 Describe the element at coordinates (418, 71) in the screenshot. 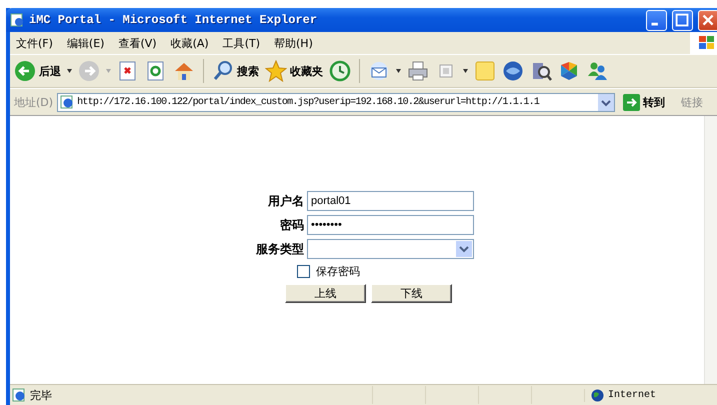

I see `printer-icon` at that location.